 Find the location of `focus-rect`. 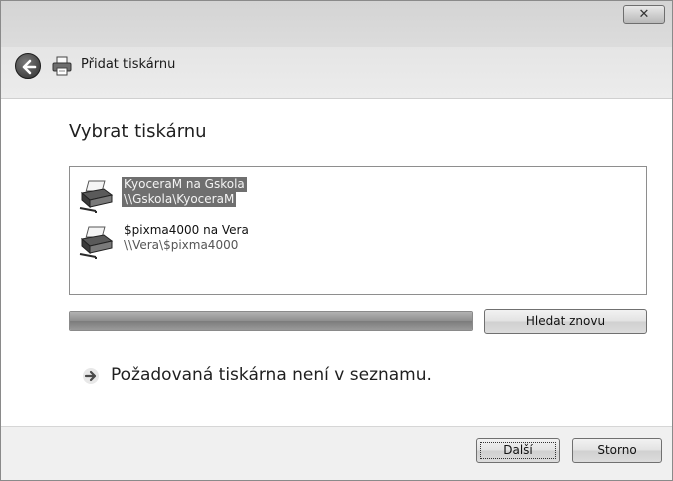

focus-rect is located at coordinates (518, 450).